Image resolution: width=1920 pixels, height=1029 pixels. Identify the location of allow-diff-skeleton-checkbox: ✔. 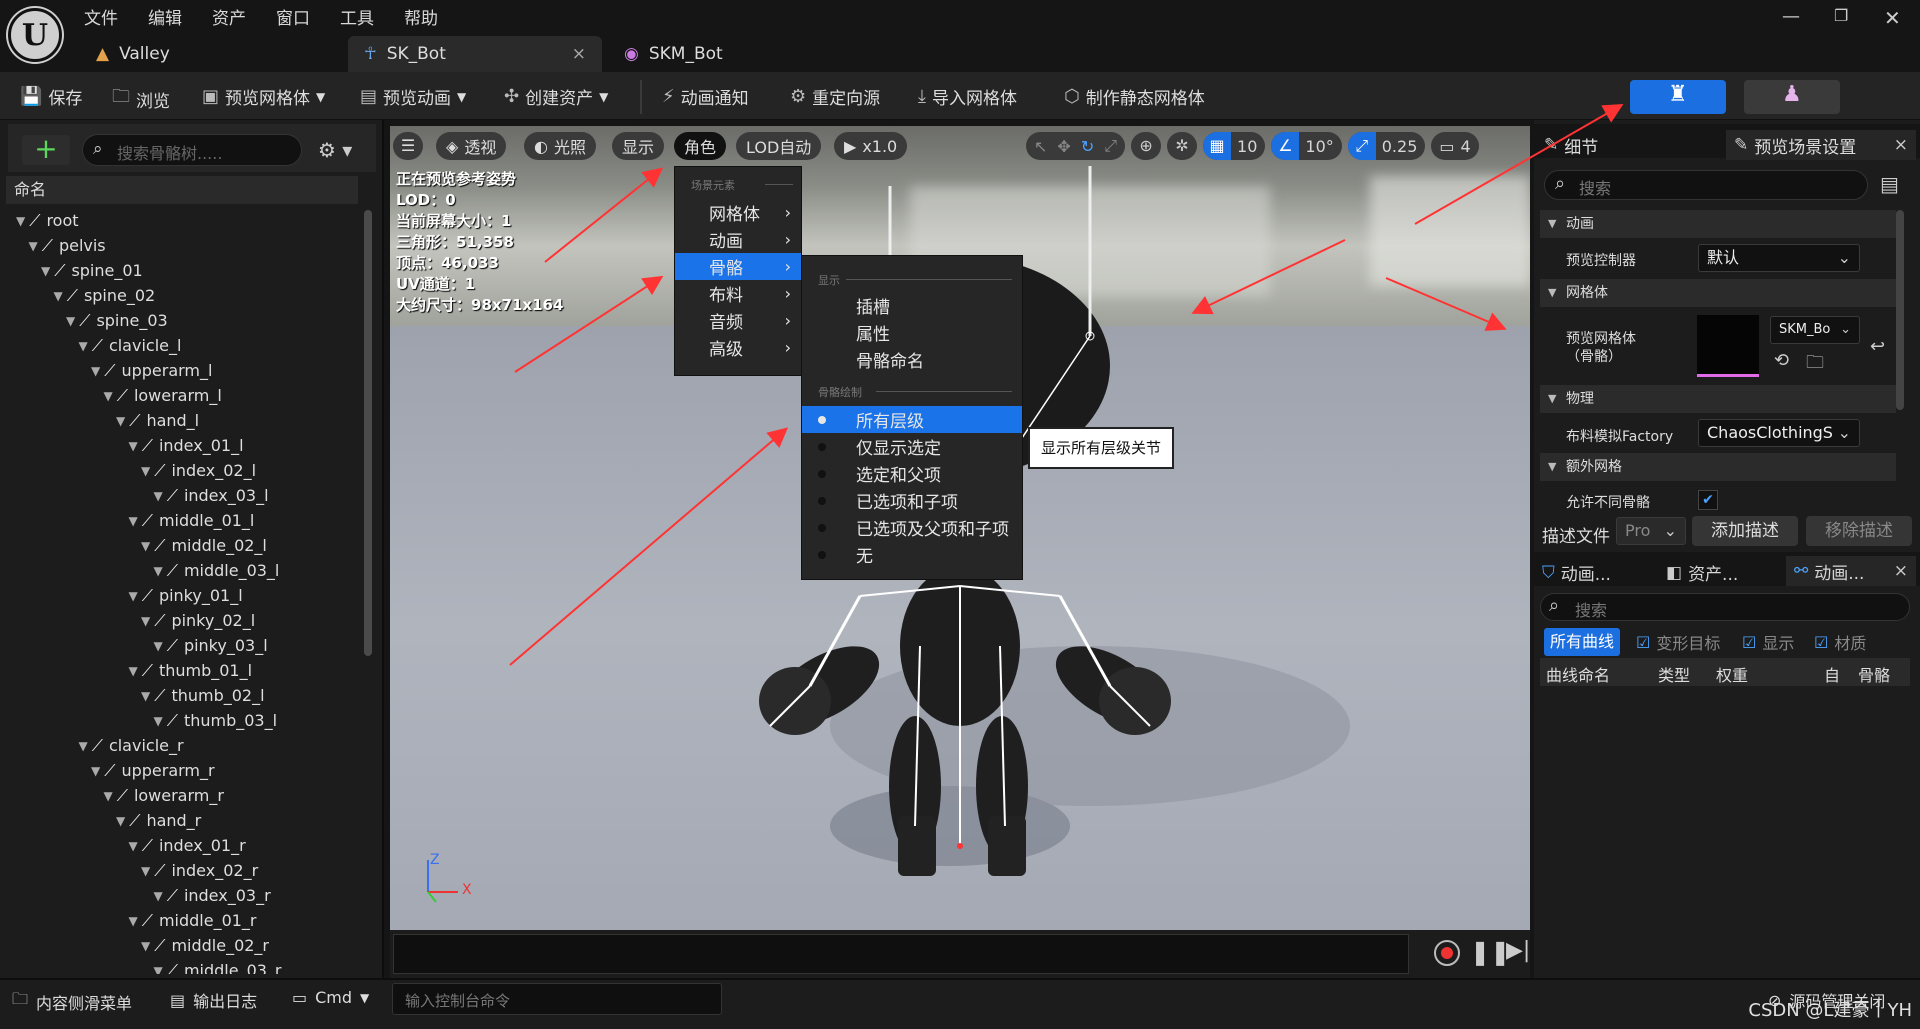
(1708, 500).